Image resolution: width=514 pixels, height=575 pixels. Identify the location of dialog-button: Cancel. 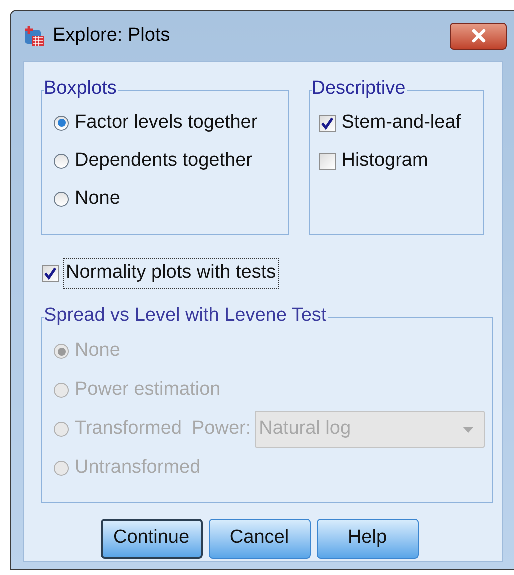
(259, 538).